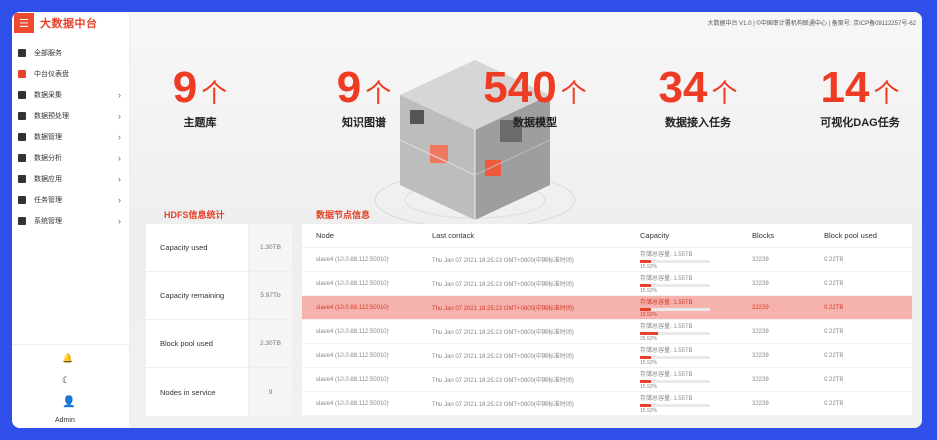 The height and width of the screenshot is (440, 937). Describe the element at coordinates (51, 116) in the screenshot. I see `sidebar-item-label: 数据预处理` at that location.